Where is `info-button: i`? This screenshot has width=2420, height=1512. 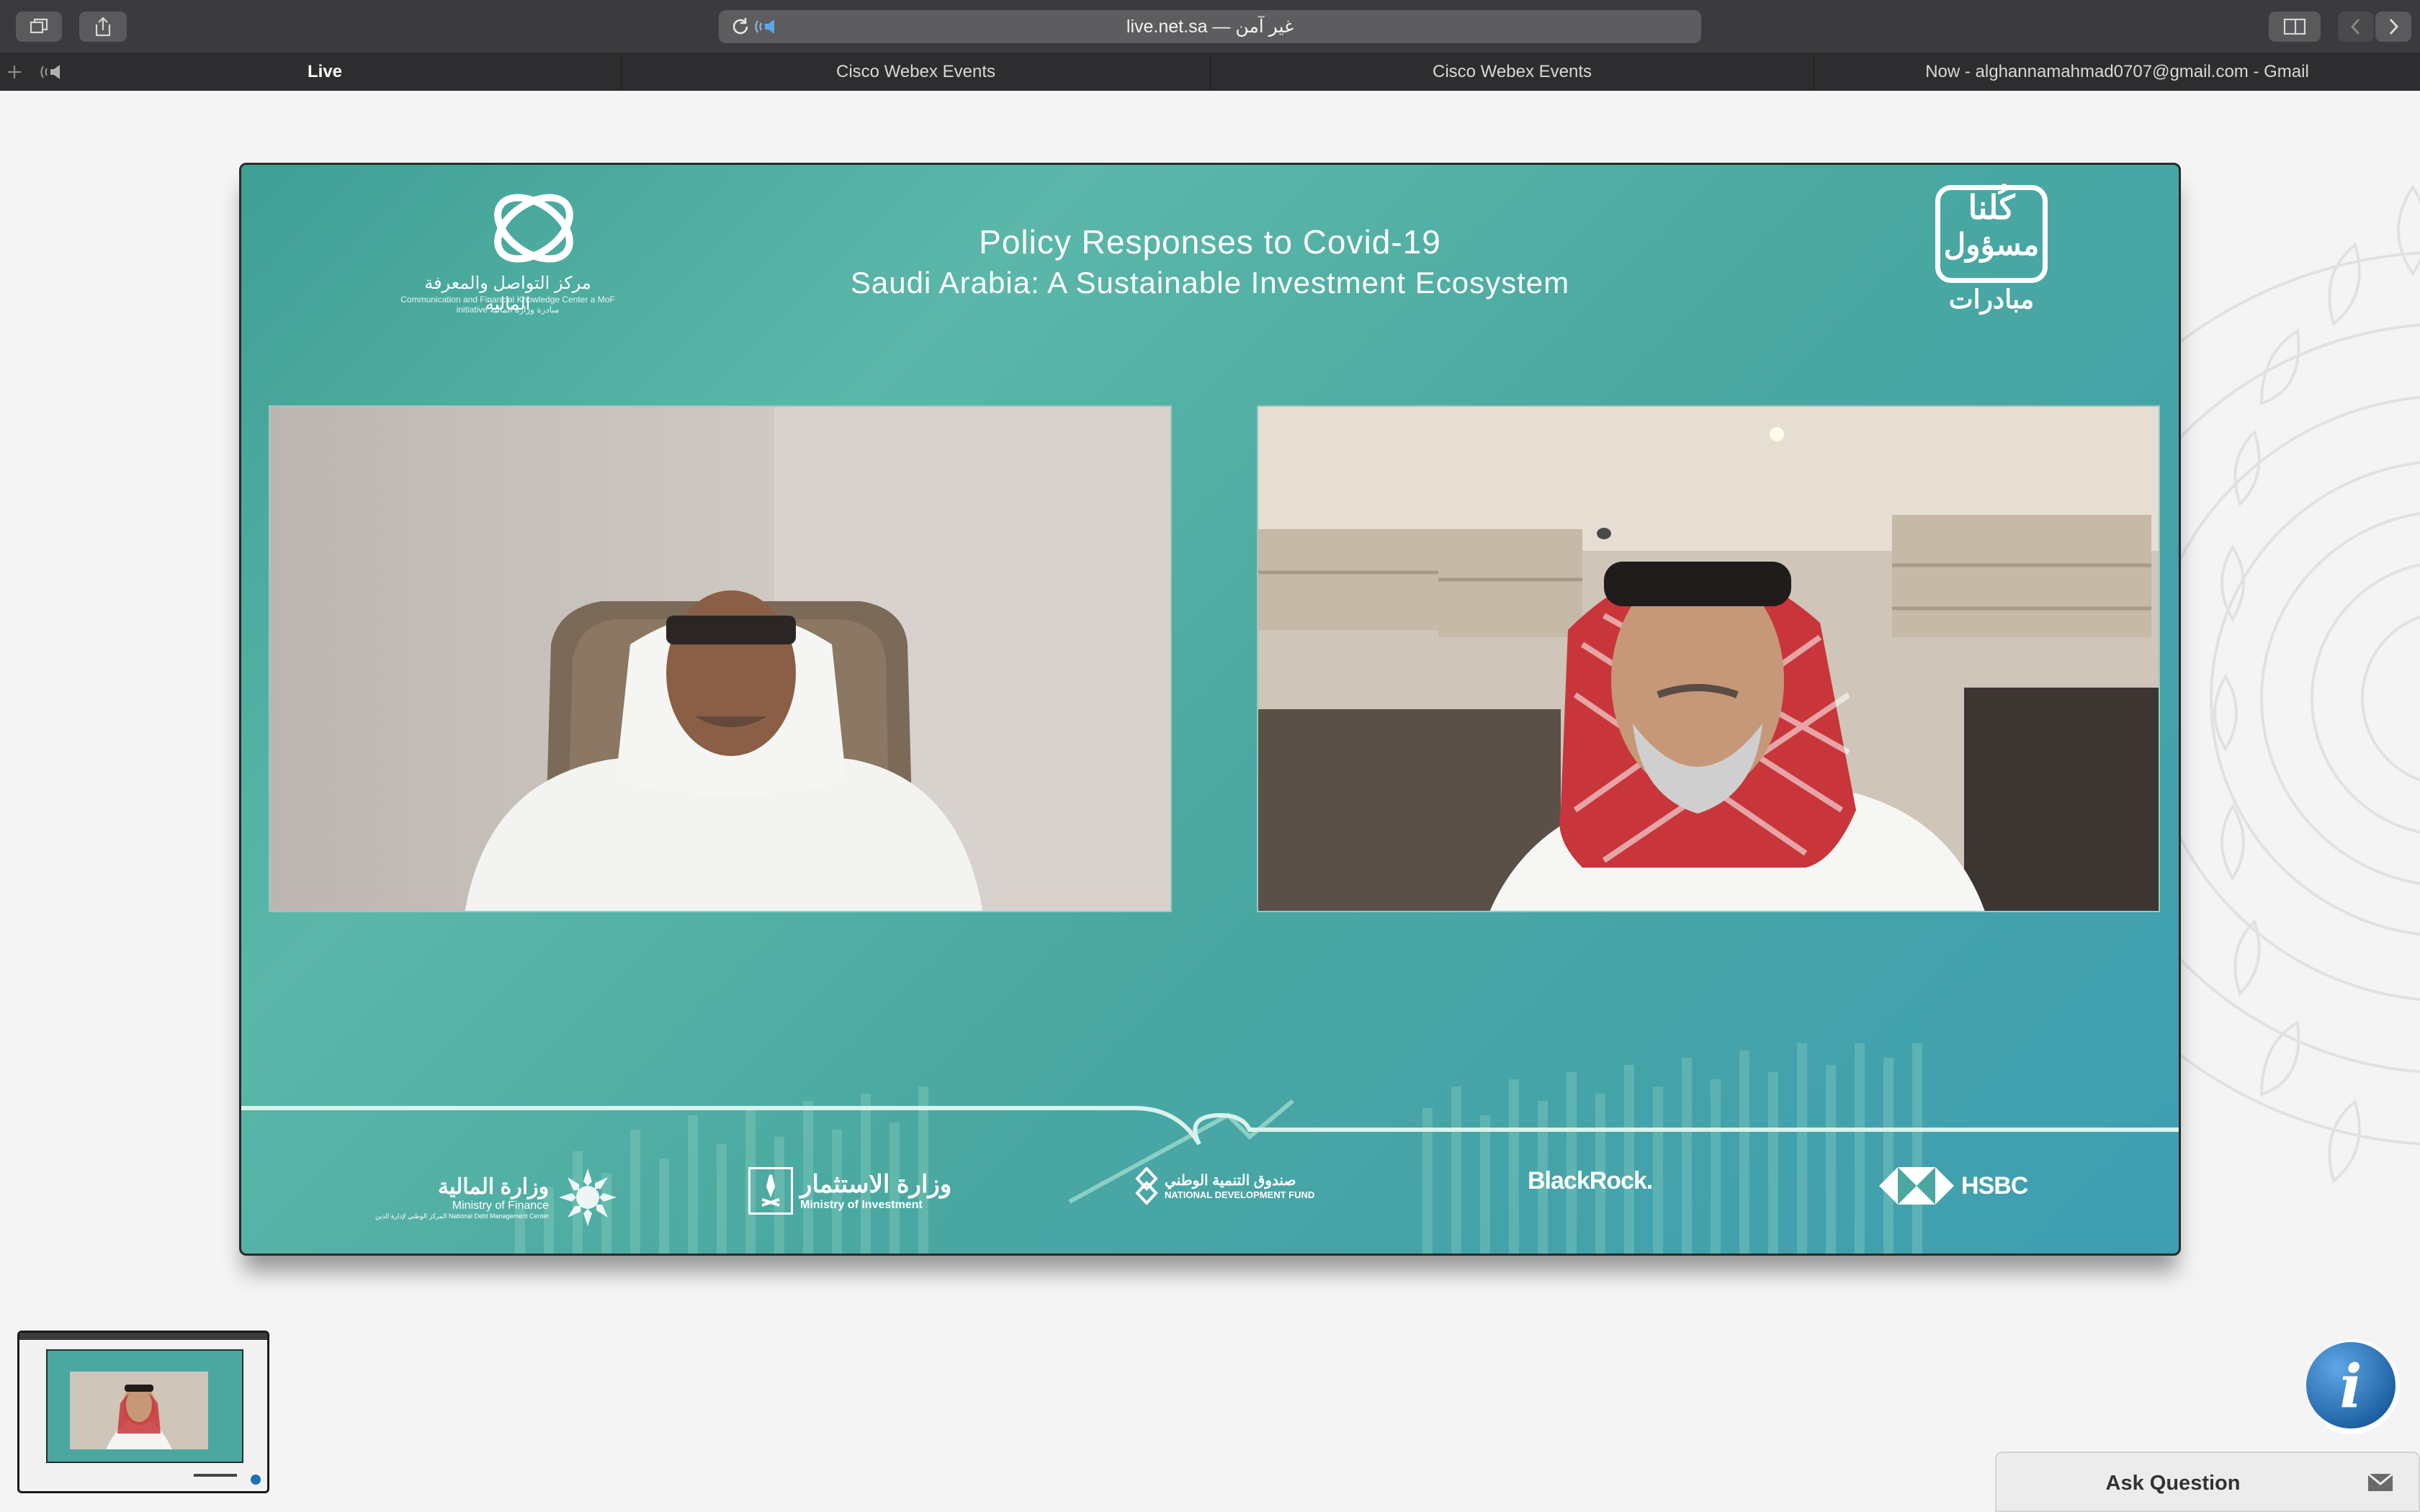 info-button: i is located at coordinates (2351, 1389).